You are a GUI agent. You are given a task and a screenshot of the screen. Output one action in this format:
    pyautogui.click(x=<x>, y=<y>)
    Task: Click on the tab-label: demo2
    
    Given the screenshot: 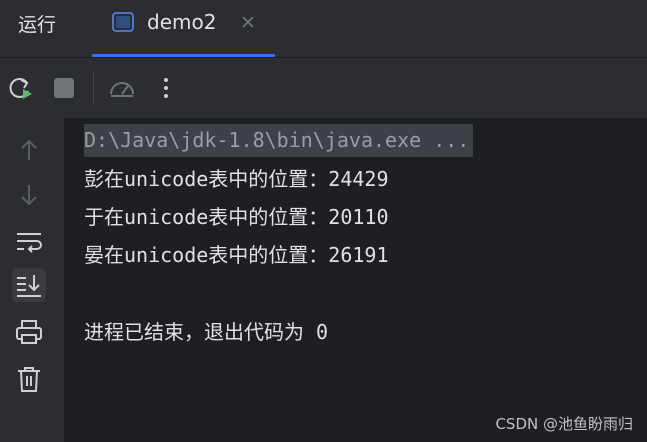 What is the action you would take?
    pyautogui.click(x=182, y=22)
    